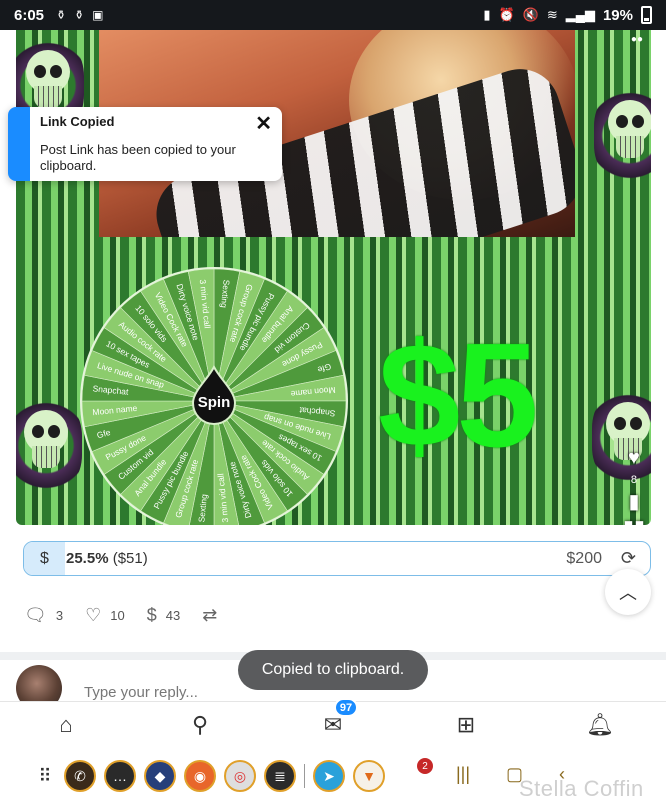 The height and width of the screenshot is (800, 666). Describe the element at coordinates (163, 615) in the screenshot. I see `tips-stat: $ 43` at that location.